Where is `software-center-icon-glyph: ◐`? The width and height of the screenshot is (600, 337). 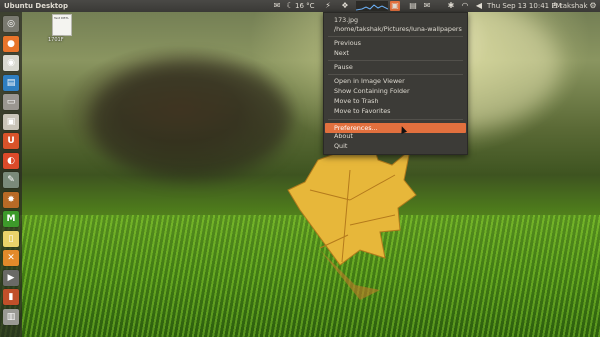
software-center-icon-glyph: ◐ is located at coordinates (11, 160).